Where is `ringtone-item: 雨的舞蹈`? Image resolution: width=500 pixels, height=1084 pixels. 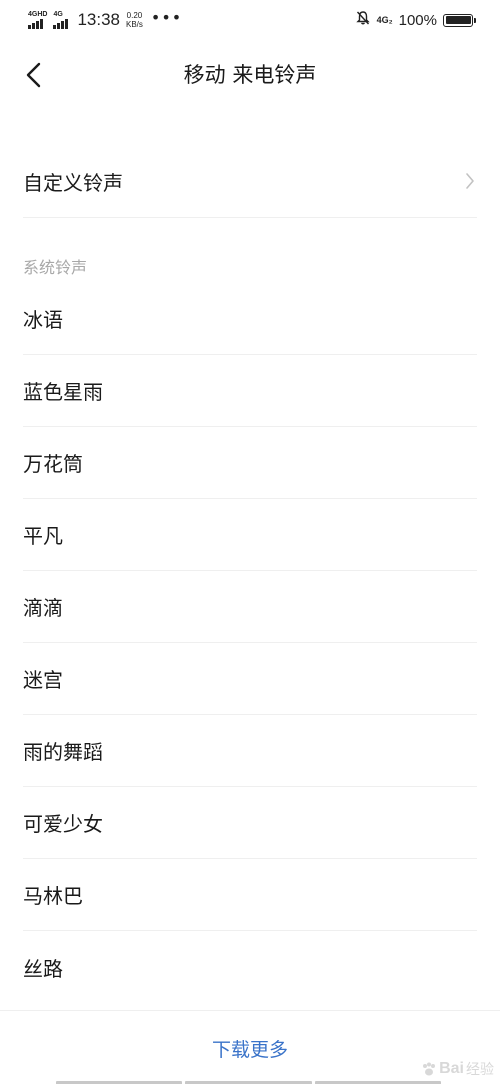 ringtone-item: 雨的舞蹈 is located at coordinates (250, 751).